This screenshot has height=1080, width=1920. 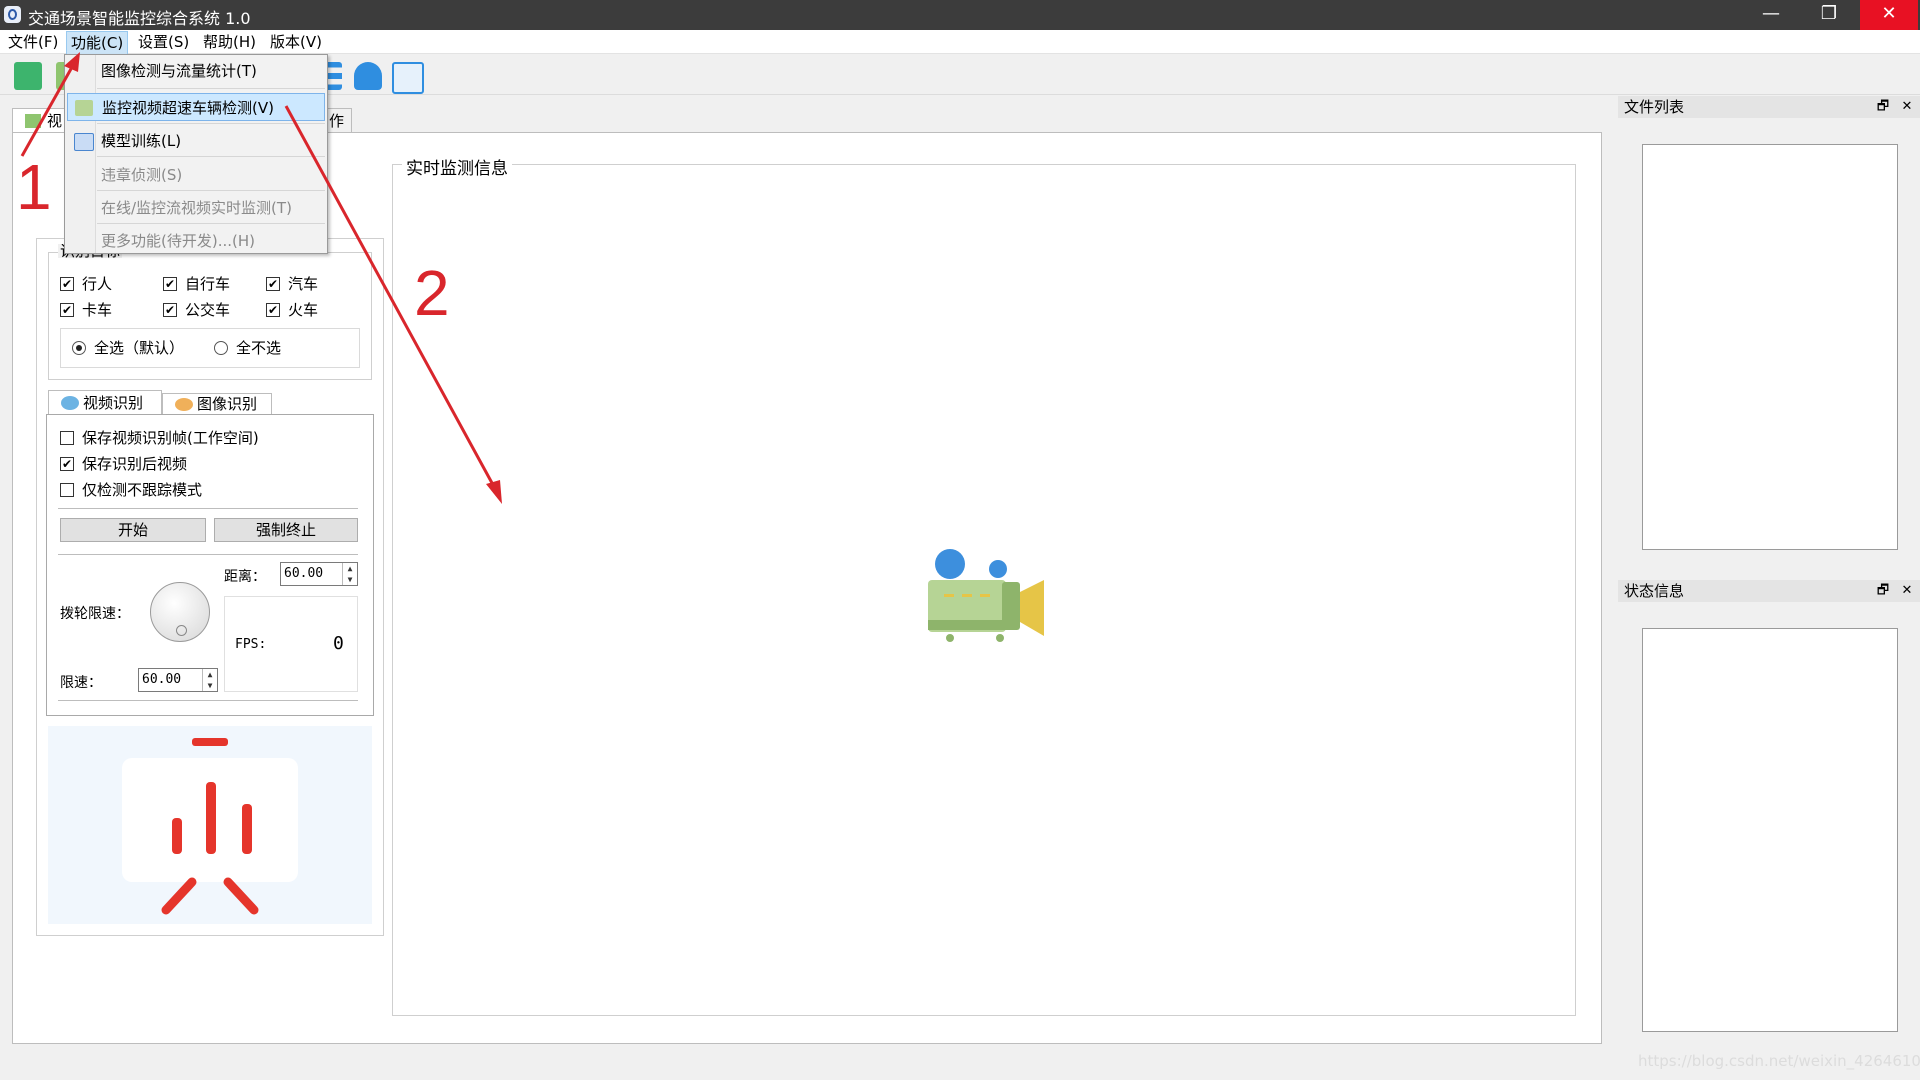 What do you see at coordinates (33, 42) in the screenshot?
I see `menu-file: 文件(F)` at bounding box center [33, 42].